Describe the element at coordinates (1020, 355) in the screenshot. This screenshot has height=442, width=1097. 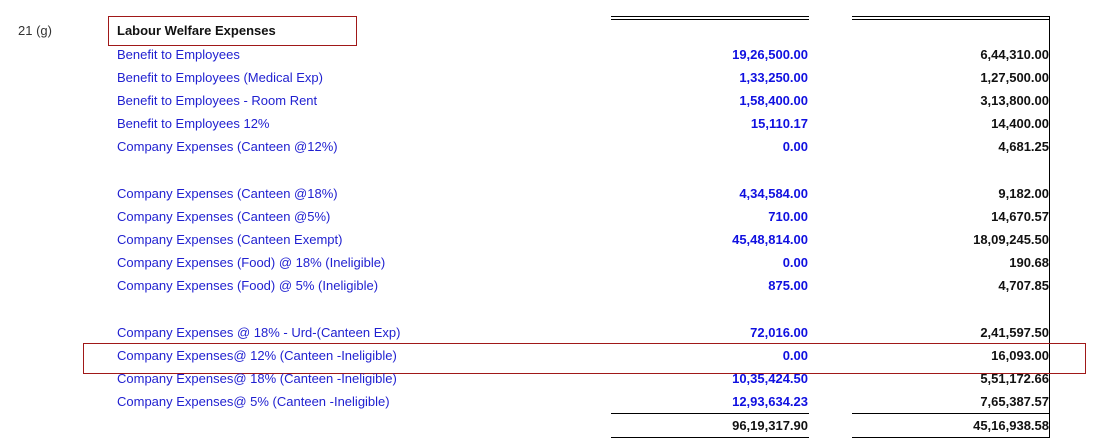
I see `row-previous-amount: 16,093.00` at that location.